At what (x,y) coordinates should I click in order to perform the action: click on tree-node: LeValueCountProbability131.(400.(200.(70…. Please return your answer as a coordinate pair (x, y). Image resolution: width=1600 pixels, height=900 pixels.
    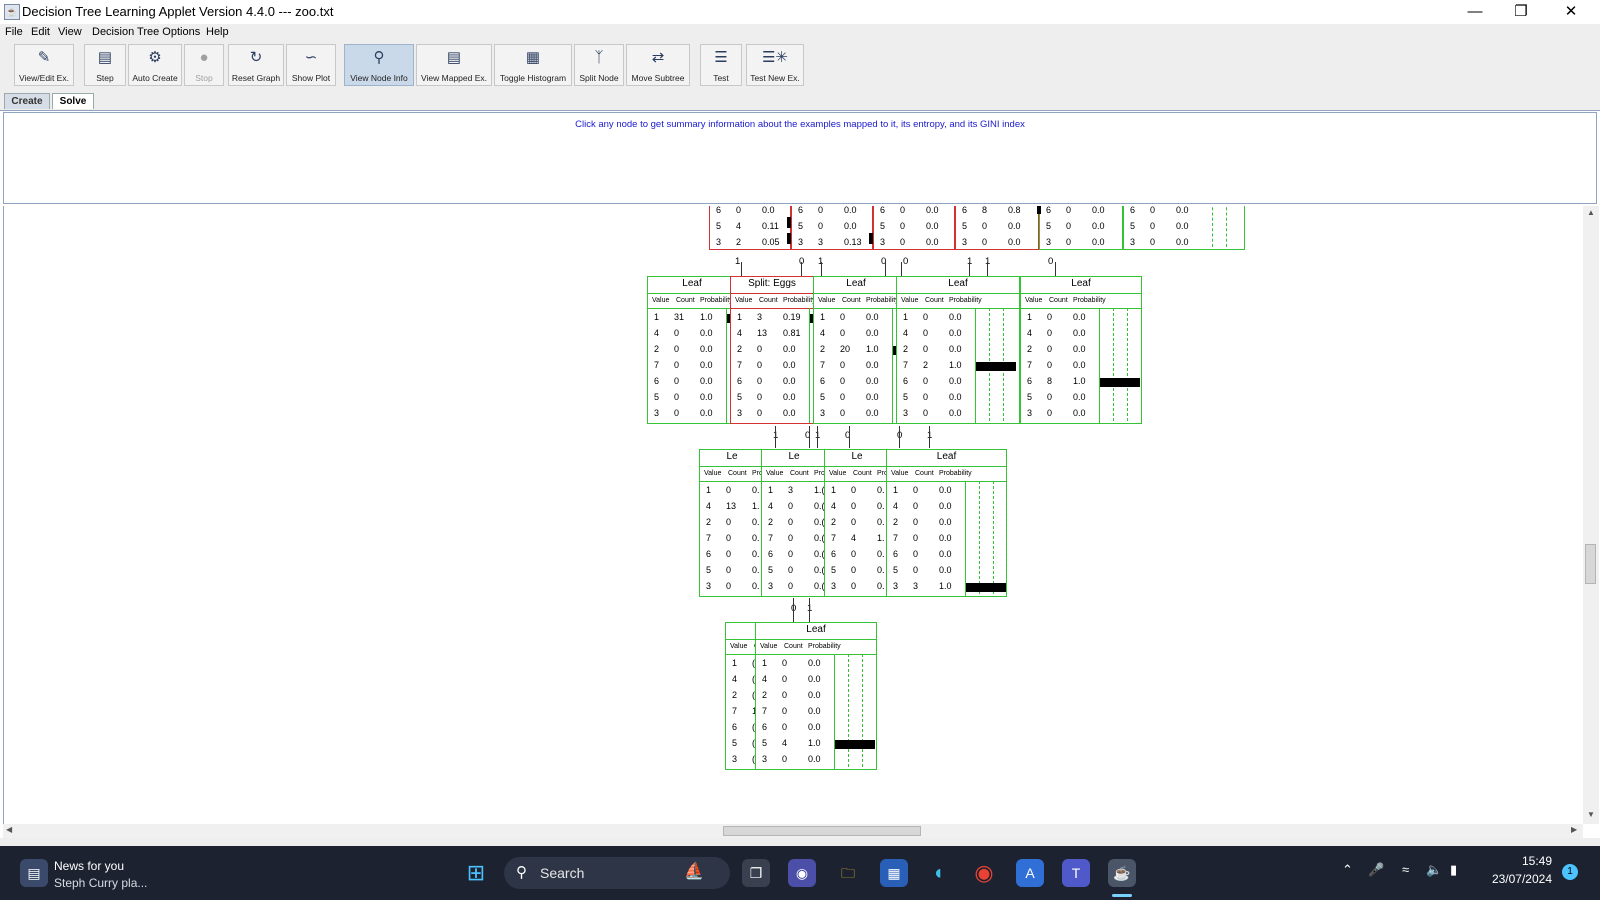
    Looking at the image, I should click on (794, 523).